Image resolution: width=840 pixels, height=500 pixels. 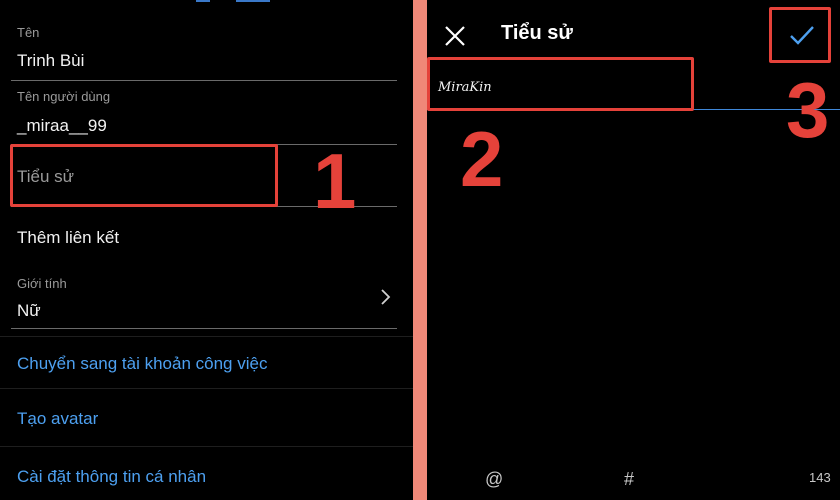 I want to click on mention-key: @, so click(x=494, y=479).